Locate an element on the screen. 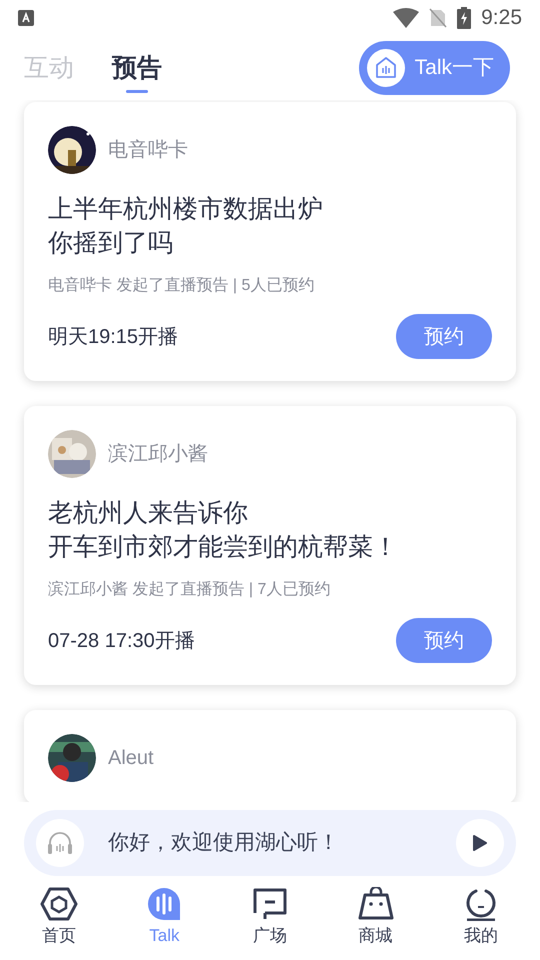 The image size is (540, 960). clock-time: 9:25 is located at coordinates (501, 18).